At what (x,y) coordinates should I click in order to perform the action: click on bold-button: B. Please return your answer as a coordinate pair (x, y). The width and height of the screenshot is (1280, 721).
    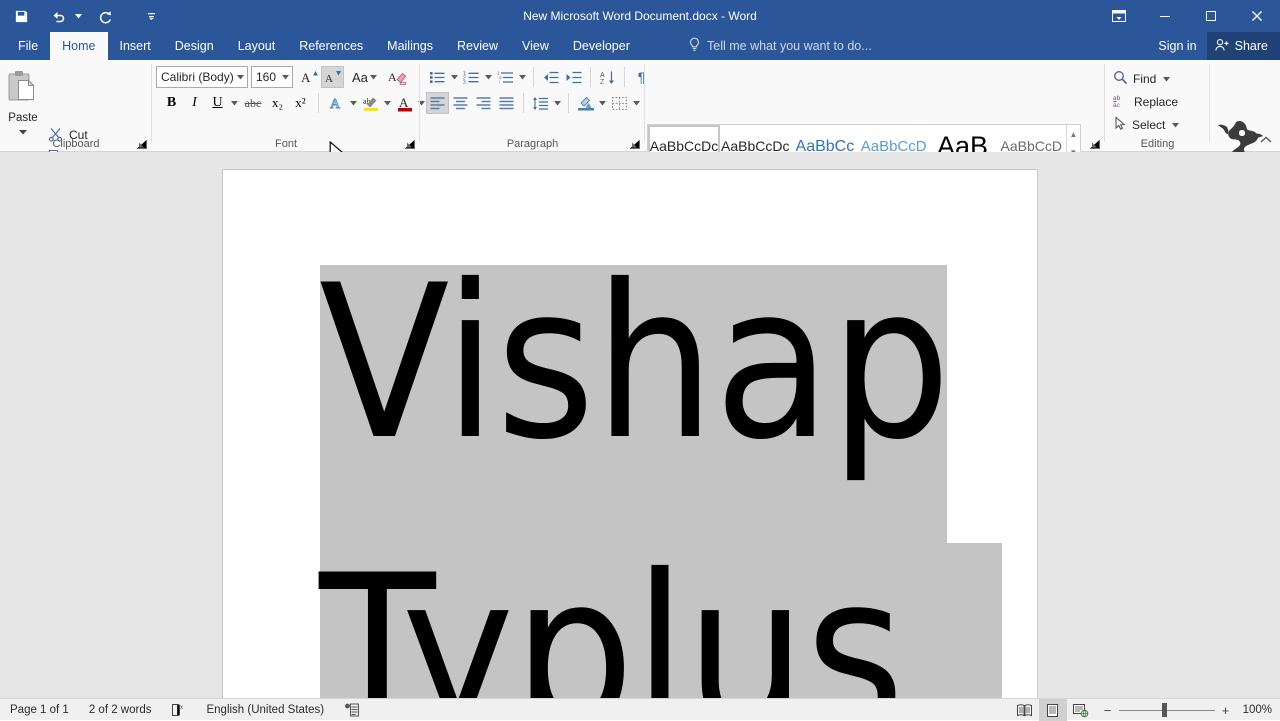
    Looking at the image, I should click on (171, 103).